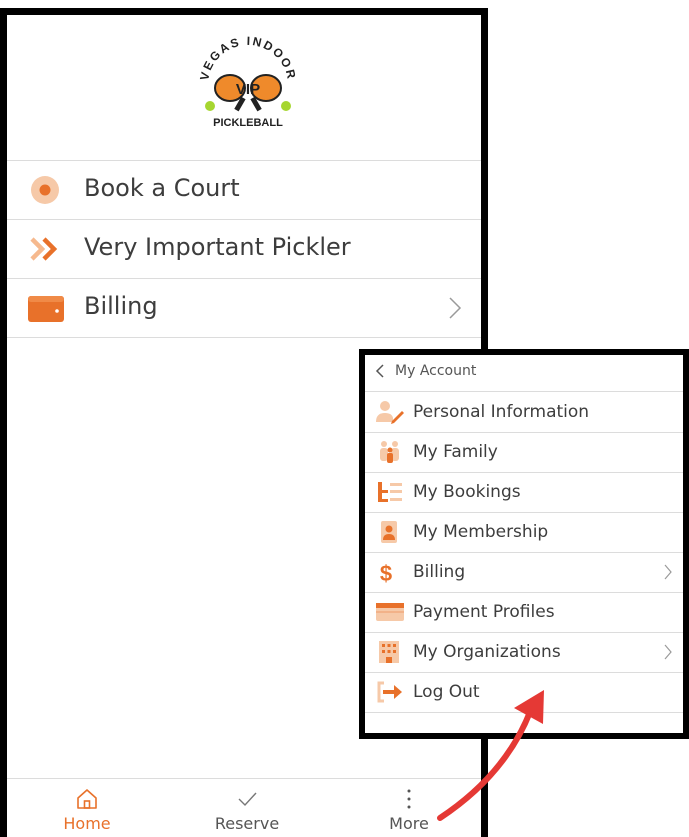  I want to click on building-icon, so click(389, 652).